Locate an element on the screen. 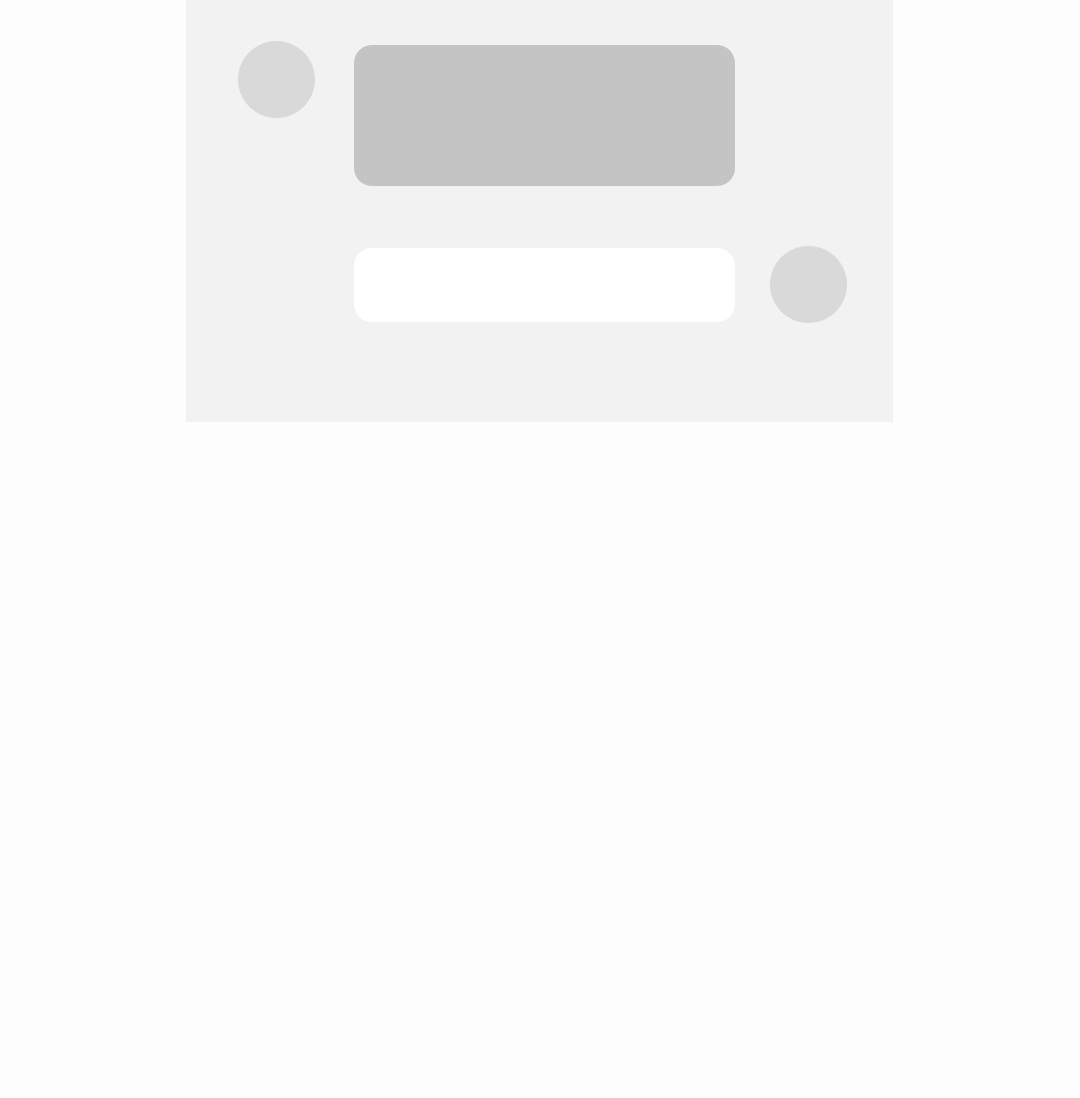 This screenshot has width=1080, height=1098. received-message-bubble is located at coordinates (544, 115).